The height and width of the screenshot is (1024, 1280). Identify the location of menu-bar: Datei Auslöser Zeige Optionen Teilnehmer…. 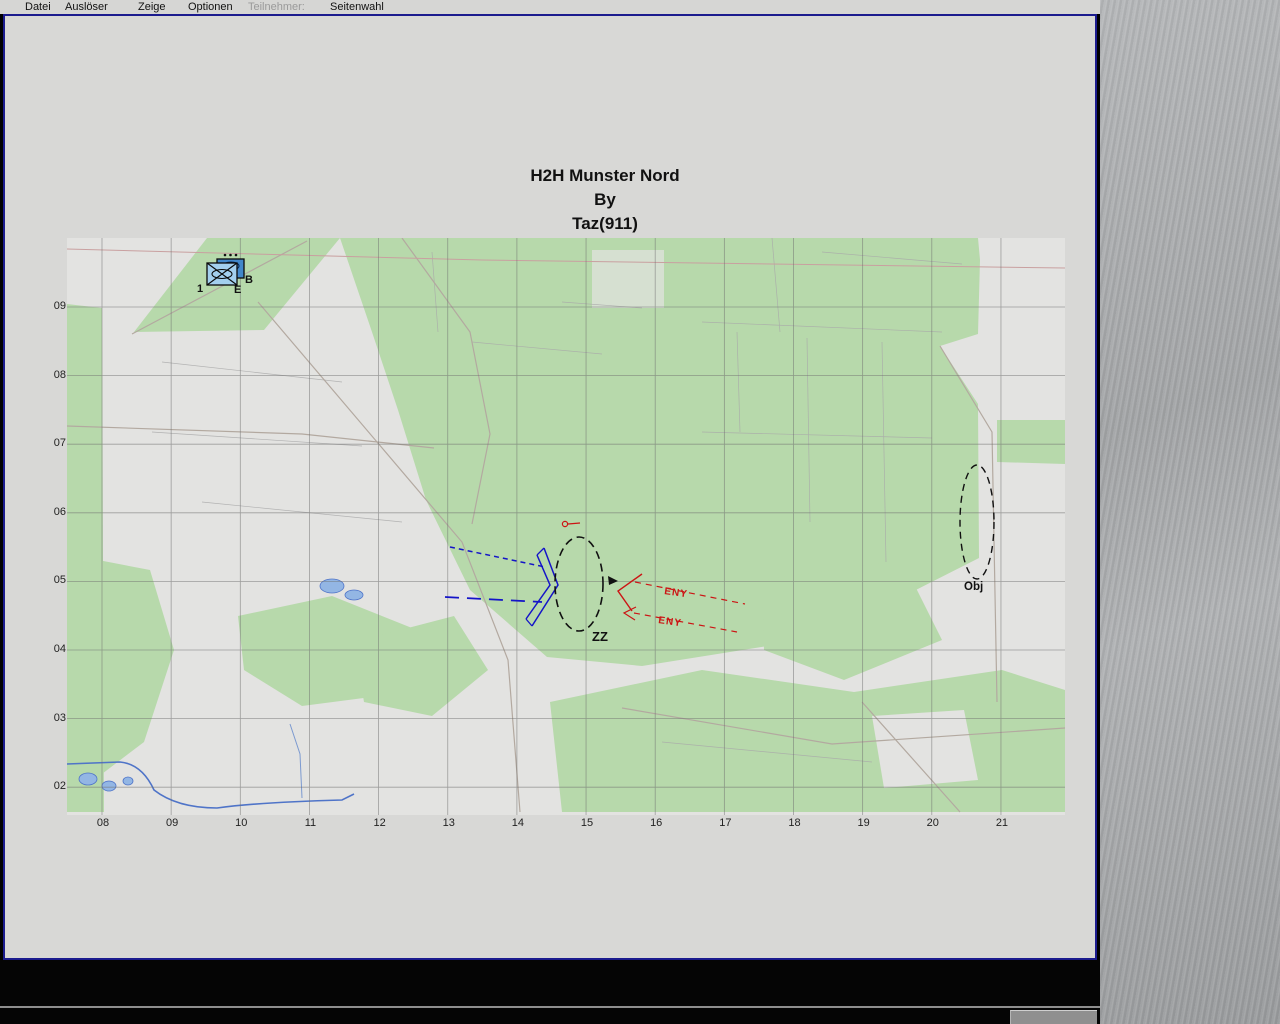
(550, 7).